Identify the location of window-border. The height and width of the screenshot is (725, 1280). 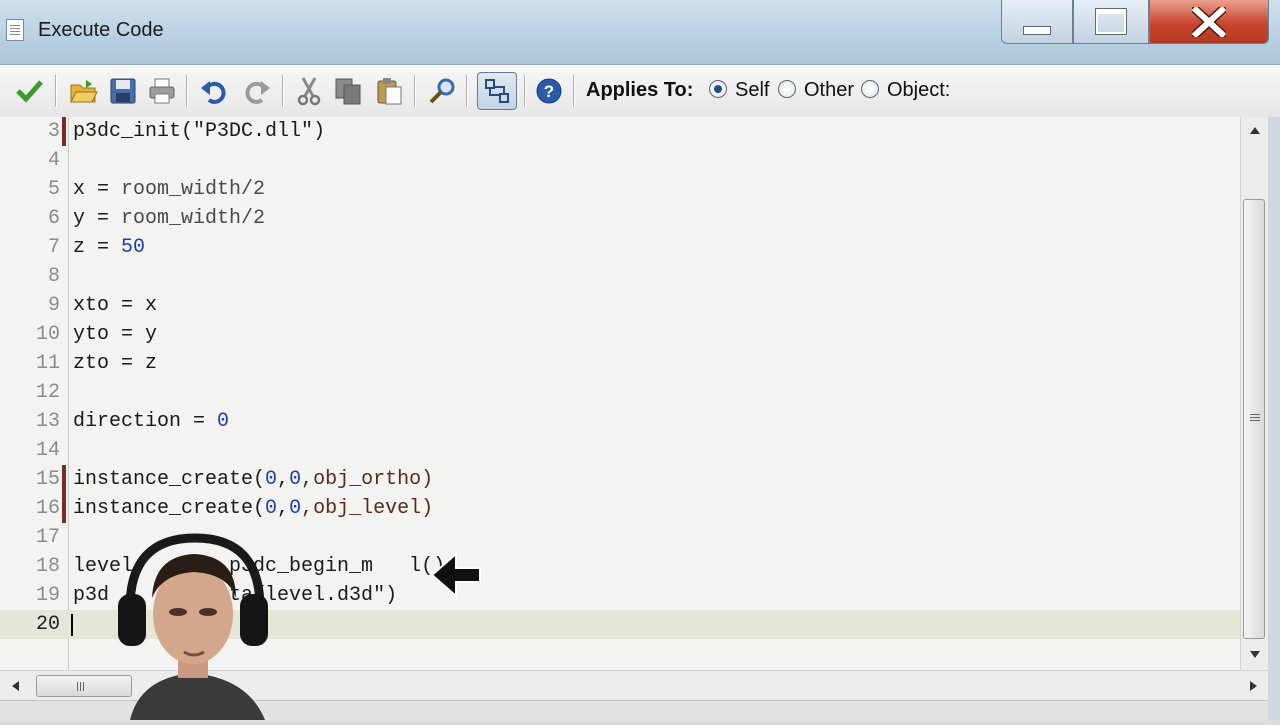
(1274, 418).